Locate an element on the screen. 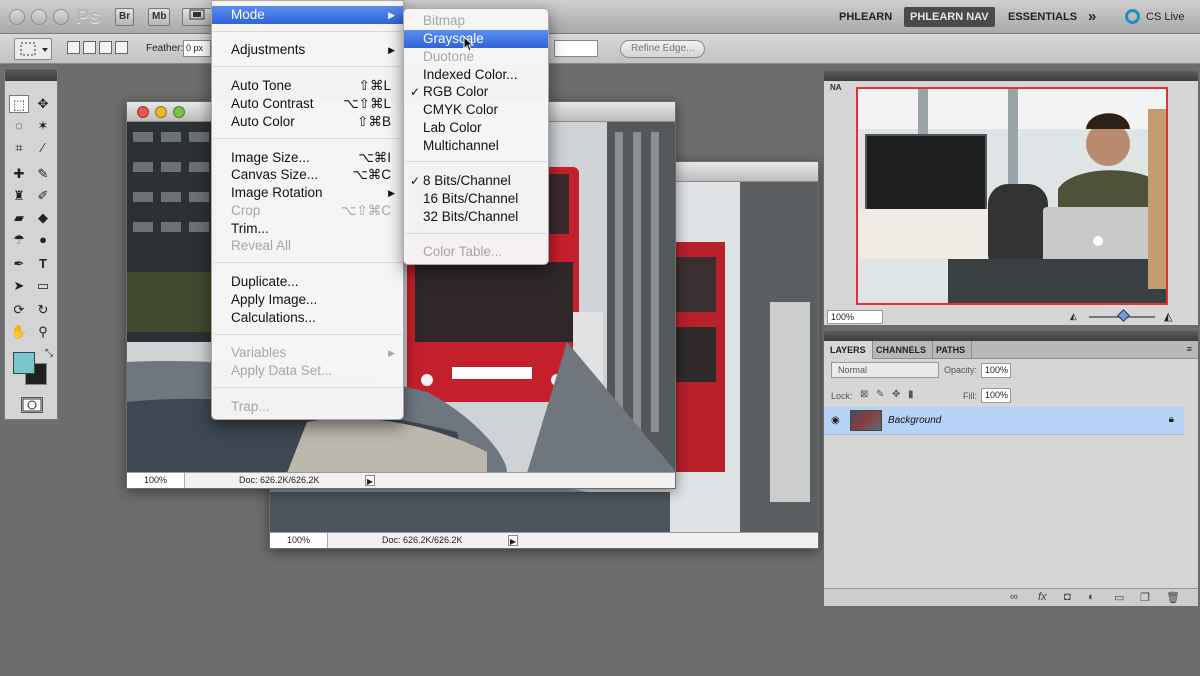 This screenshot has width=1200, height=676. view-extras-button is located at coordinates (197, 17).